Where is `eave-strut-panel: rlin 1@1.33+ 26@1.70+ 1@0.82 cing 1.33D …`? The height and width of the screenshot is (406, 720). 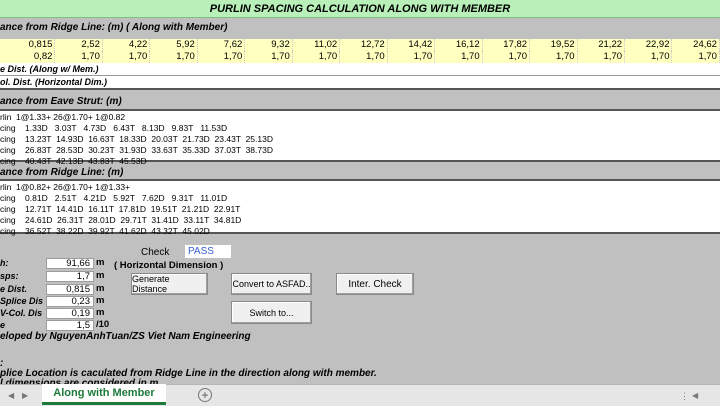
eave-strut-panel: rlin 1@1.33+ 26@1.70+ 1@0.82 cing 1.33D … is located at coordinates (360, 137).